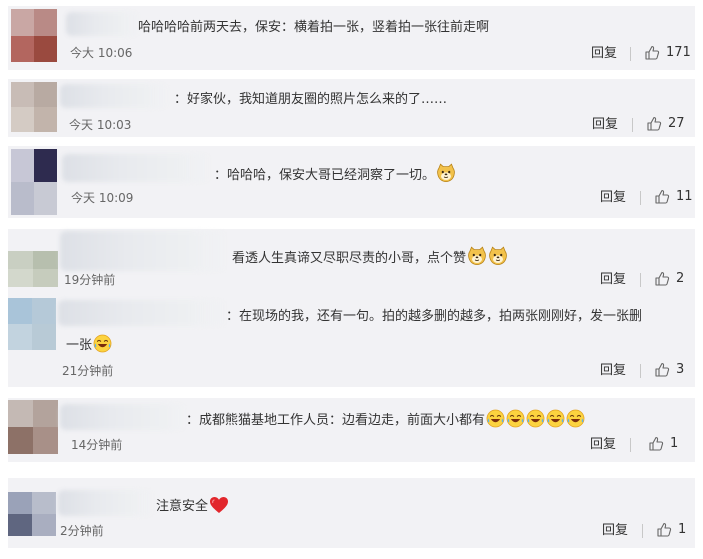 Image resolution: width=703 pixels, height=559 pixels. I want to click on like-button: 27, so click(665, 124).